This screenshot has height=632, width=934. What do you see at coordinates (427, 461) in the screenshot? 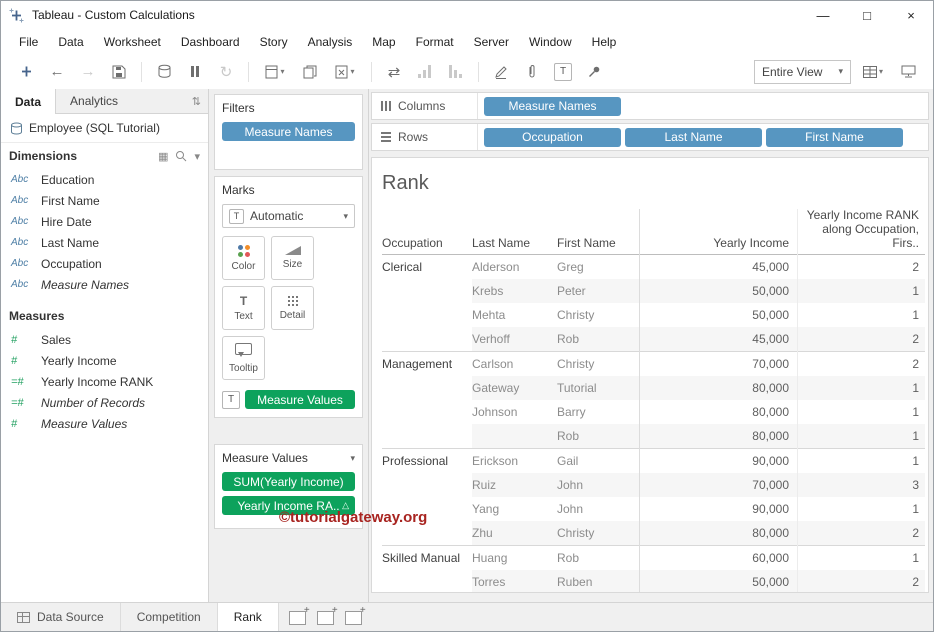
I see `cell-occupation: Professional` at bounding box center [427, 461].